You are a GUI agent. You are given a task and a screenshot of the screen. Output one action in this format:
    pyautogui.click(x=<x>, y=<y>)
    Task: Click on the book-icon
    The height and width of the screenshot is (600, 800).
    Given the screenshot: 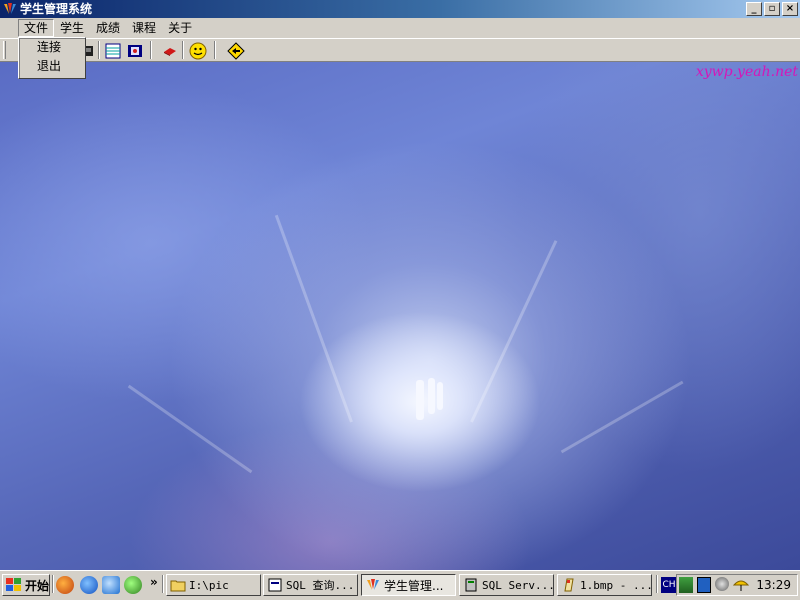 What is the action you would take?
    pyautogui.click(x=170, y=51)
    